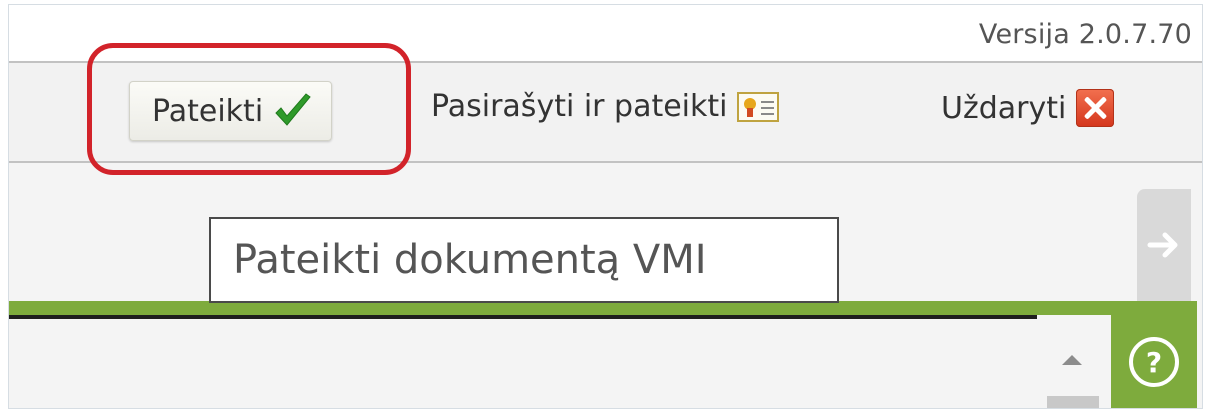 The image size is (1208, 413). What do you see at coordinates (1085, 34) in the screenshot?
I see `version-label: Versija 2.0.7.70` at bounding box center [1085, 34].